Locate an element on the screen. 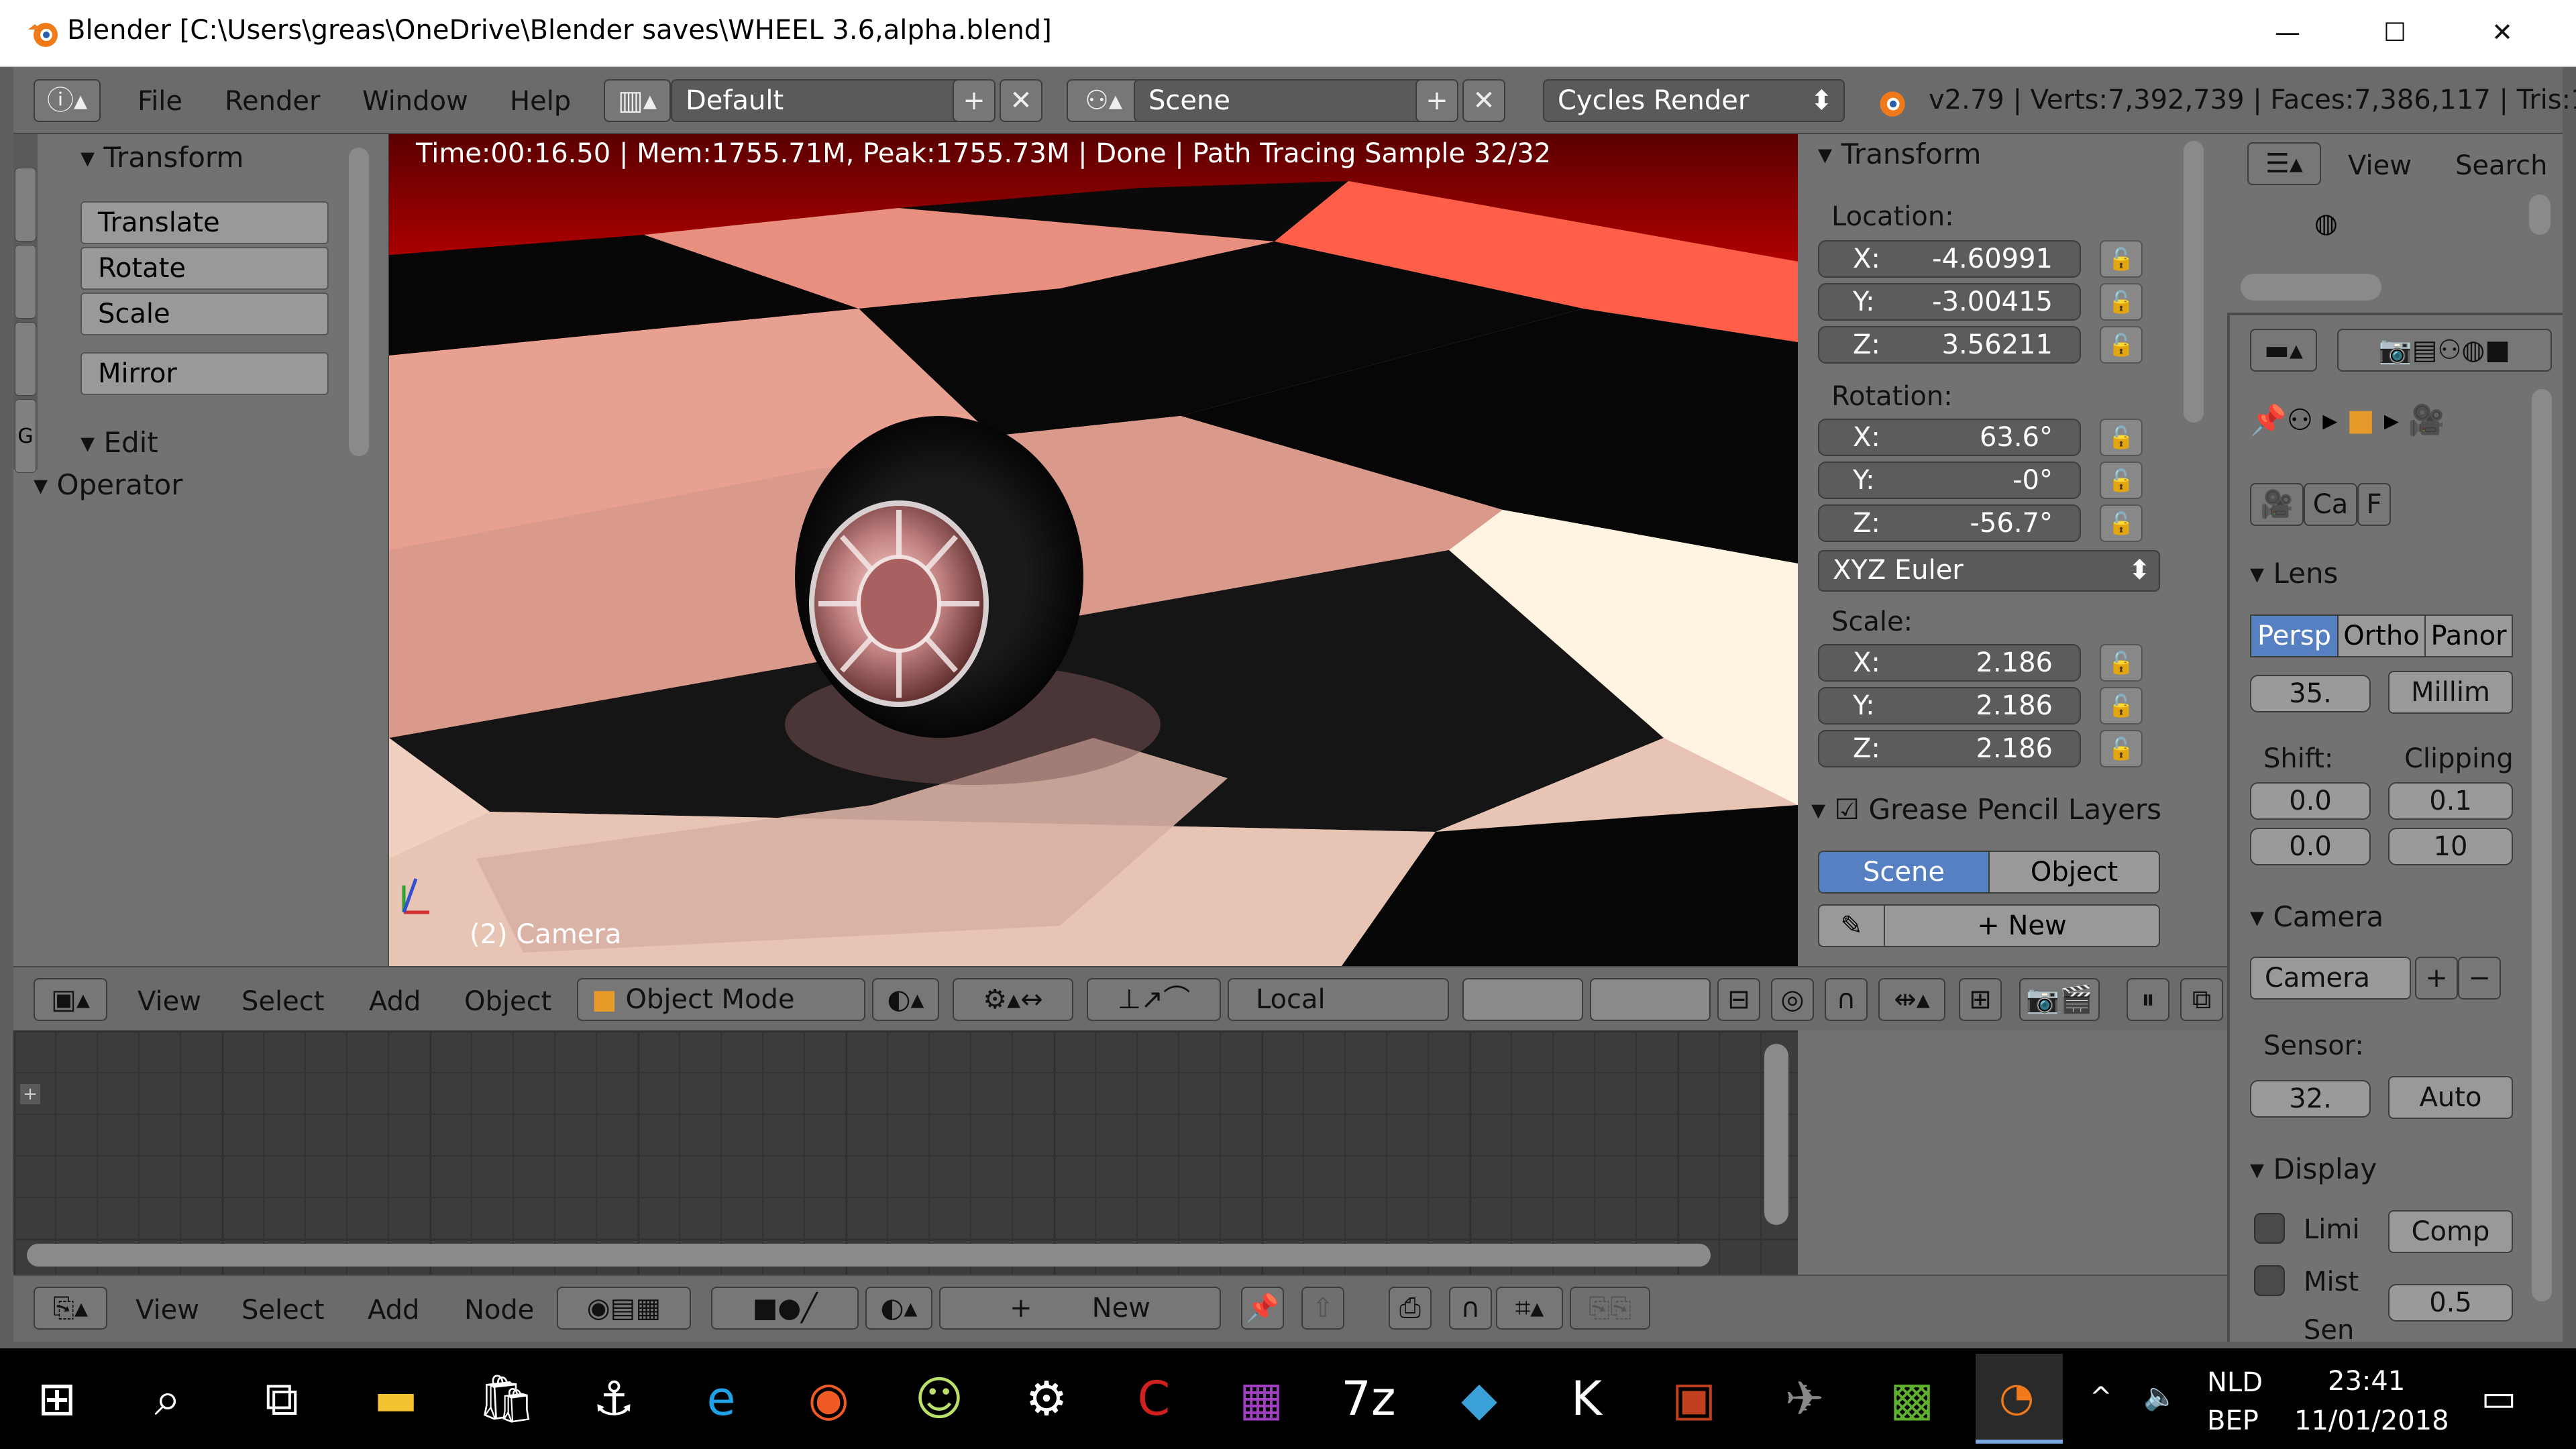  outliner-view-menu: View is located at coordinates (2380, 165).